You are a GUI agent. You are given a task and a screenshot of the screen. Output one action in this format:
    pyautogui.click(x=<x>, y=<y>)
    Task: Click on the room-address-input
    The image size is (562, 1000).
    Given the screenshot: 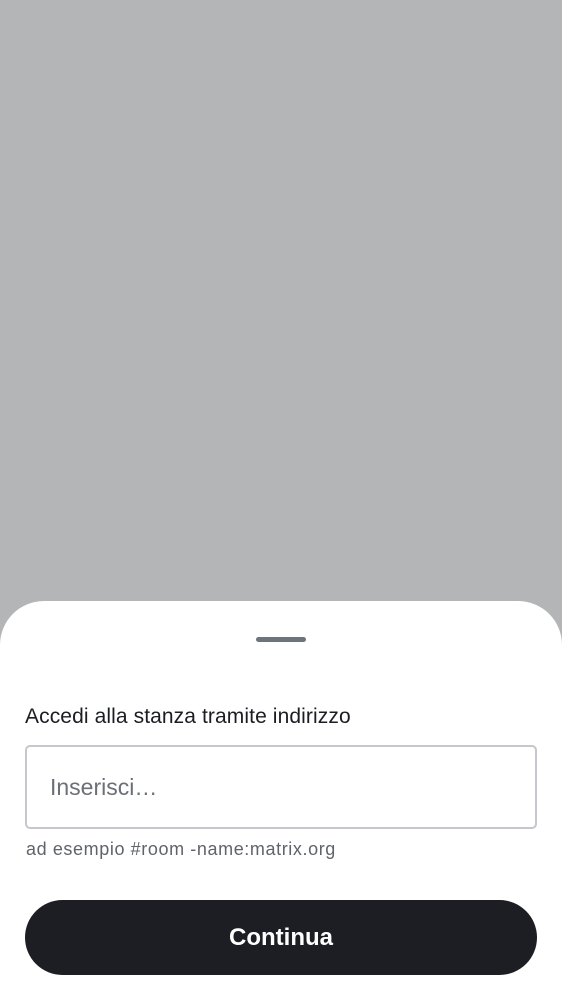 What is the action you would take?
    pyautogui.click(x=281, y=787)
    